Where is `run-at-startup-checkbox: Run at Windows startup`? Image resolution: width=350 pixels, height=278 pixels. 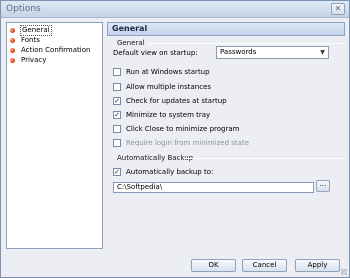 run-at-startup-checkbox: Run at Windows startup is located at coordinates (161, 72).